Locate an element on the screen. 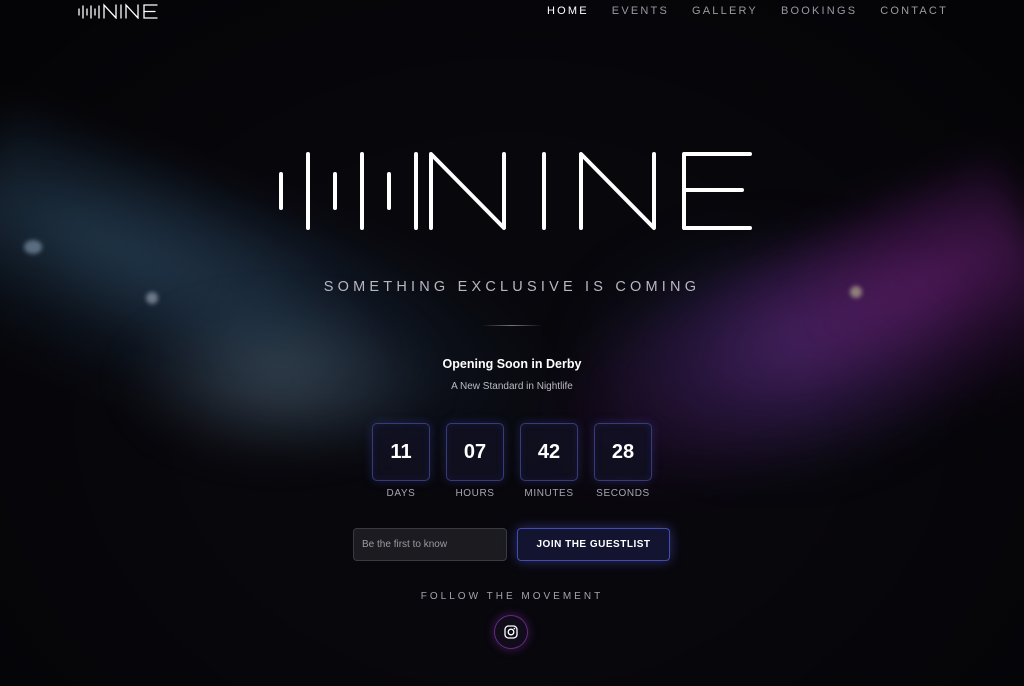 Image resolution: width=1024 pixels, height=686 pixels. main-nav: HOME EVENTS GALLERY BOOKINGS CONTACT is located at coordinates (747, 11).